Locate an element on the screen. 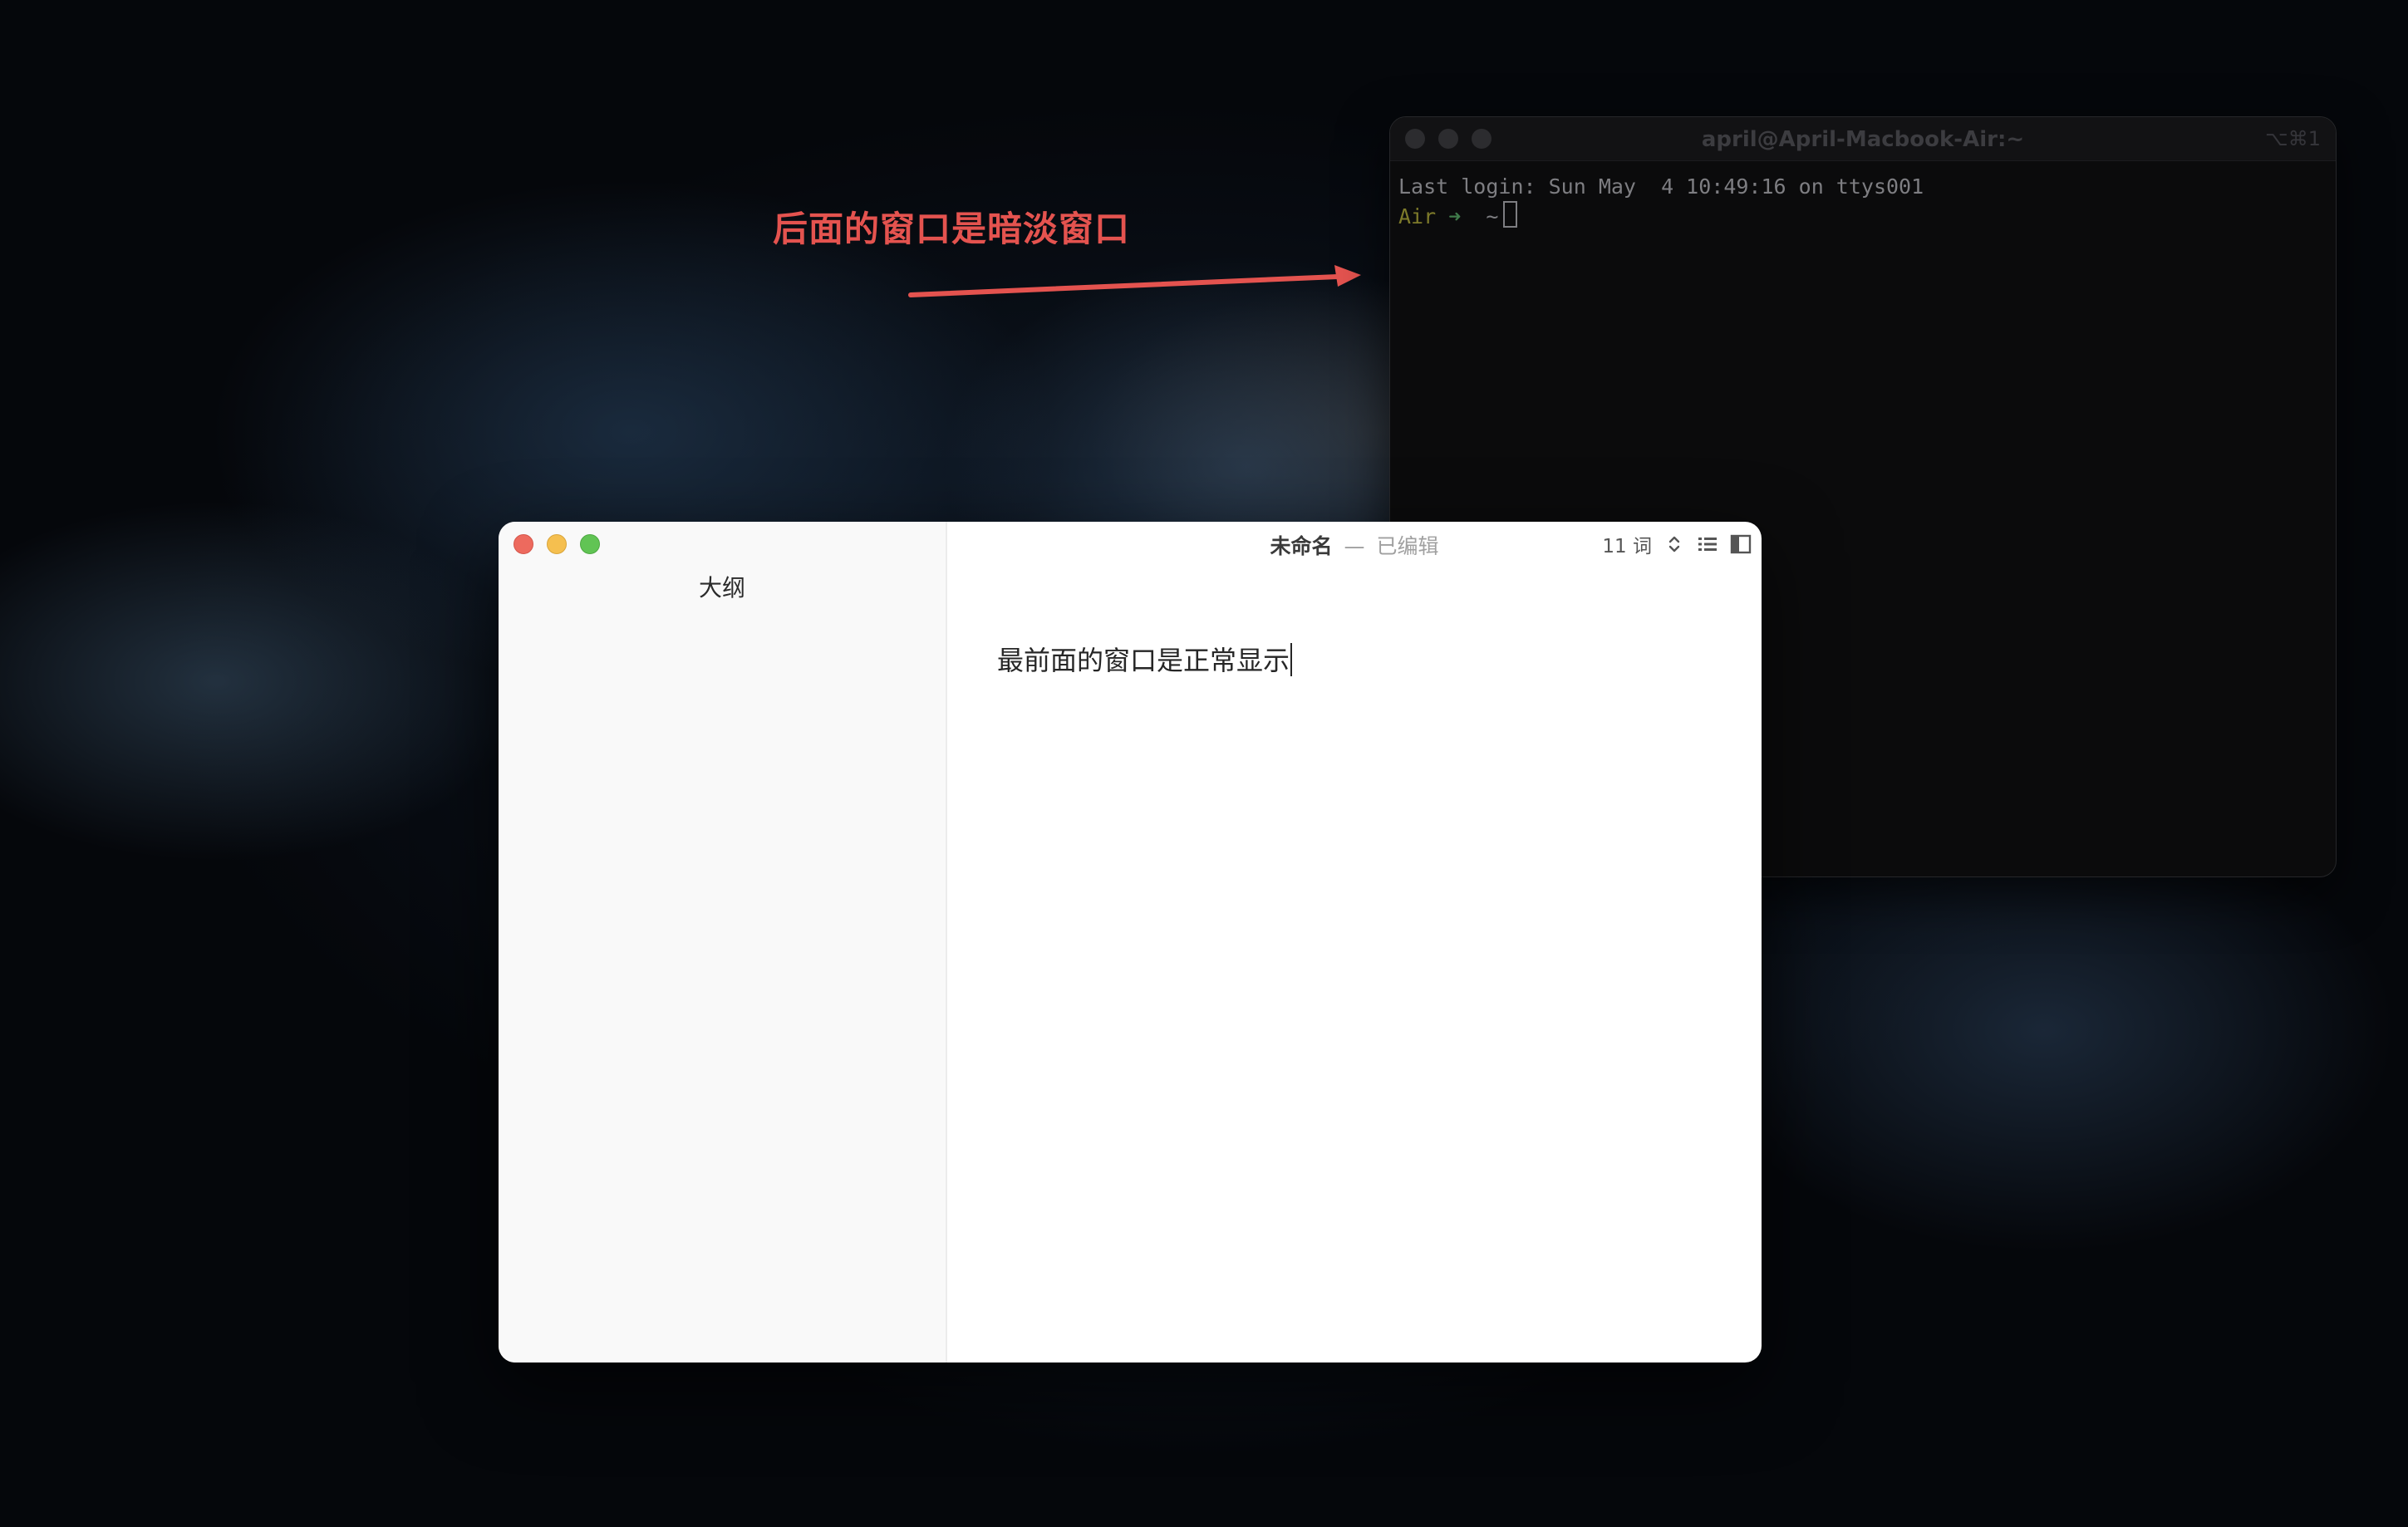  prompt-arrow-icon: ➜ is located at coordinates (1455, 216).